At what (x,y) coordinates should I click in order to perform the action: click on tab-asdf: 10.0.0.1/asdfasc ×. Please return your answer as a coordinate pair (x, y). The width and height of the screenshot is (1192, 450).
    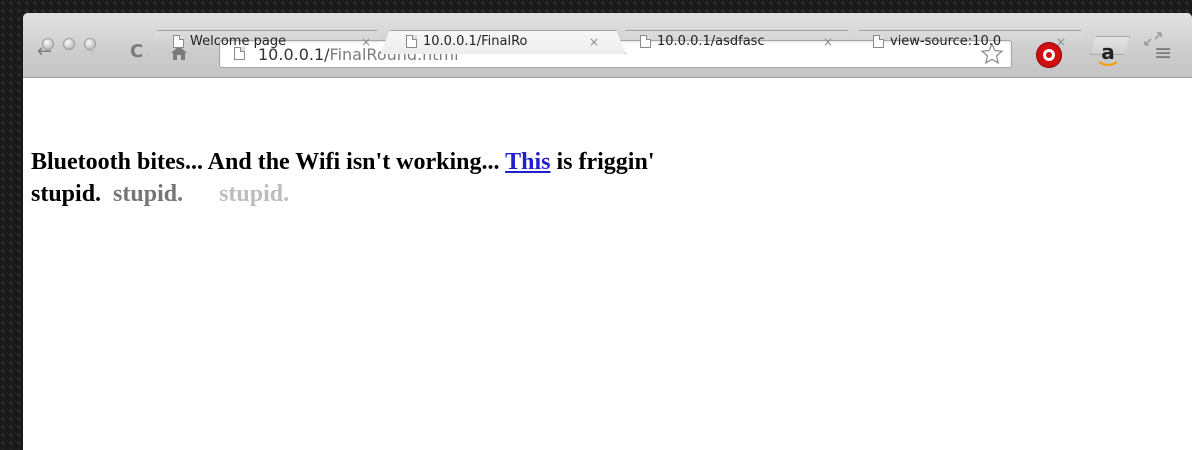
    Looking at the image, I should click on (740, 41).